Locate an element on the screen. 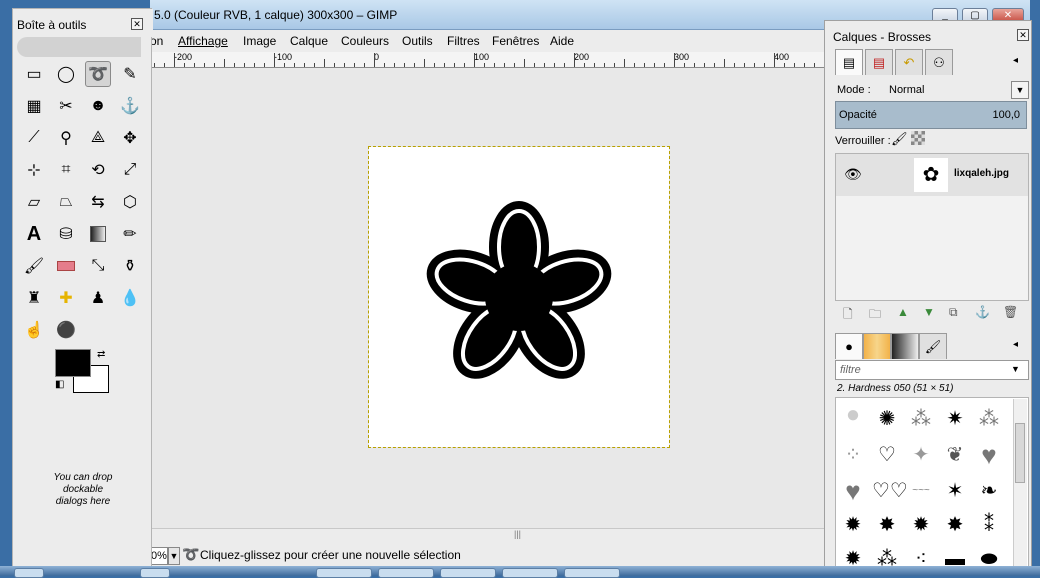 This screenshot has height=578, width=1040. opacity-slider: Opacité 100,0 is located at coordinates (931, 115).